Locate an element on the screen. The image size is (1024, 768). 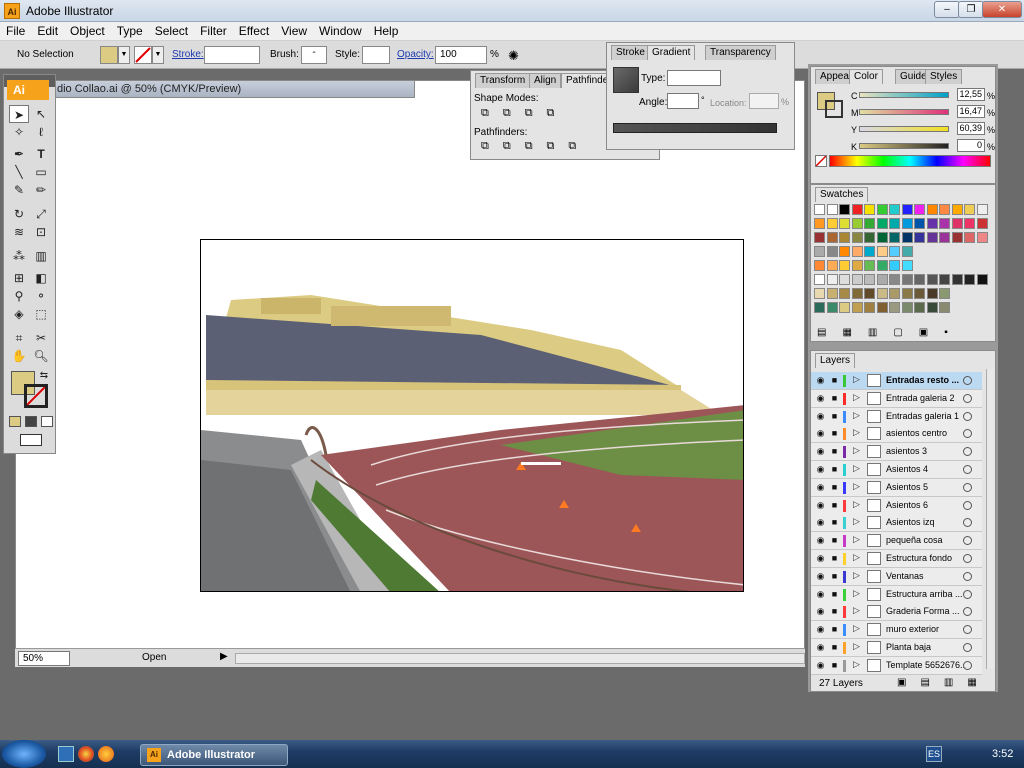
language-indicator: ES is located at coordinates (934, 754).